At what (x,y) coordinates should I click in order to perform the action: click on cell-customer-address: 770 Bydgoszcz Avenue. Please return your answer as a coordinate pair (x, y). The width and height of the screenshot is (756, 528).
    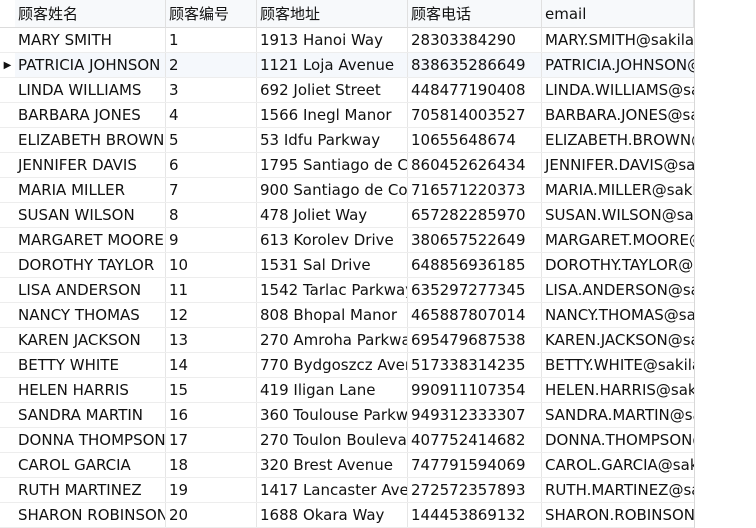
    Looking at the image, I should click on (332, 365).